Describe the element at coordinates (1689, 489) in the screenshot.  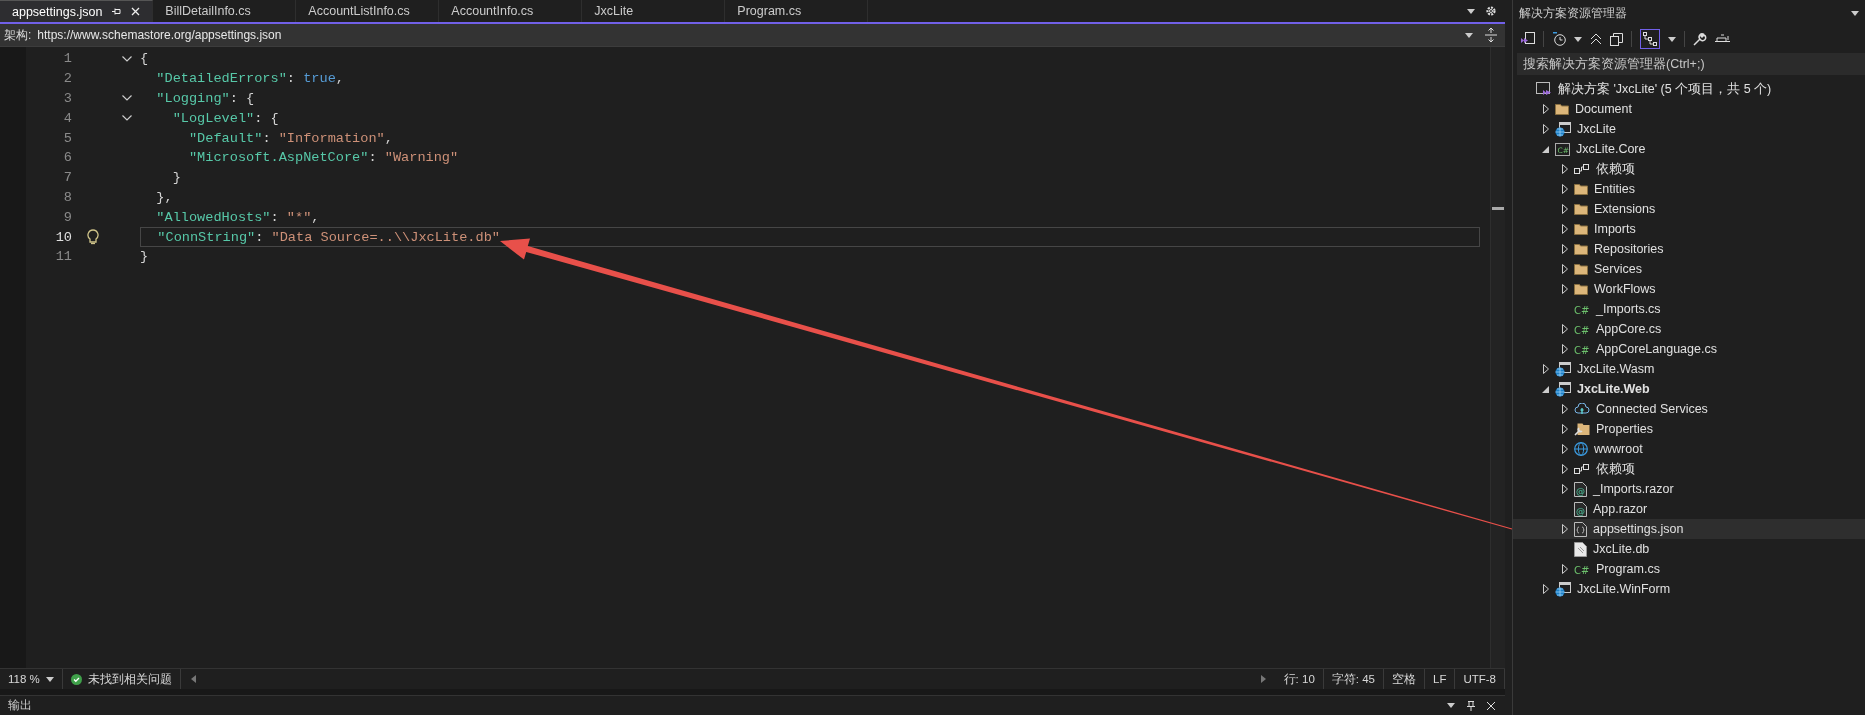
I see `tree-item: @ _Imports.razor` at that location.